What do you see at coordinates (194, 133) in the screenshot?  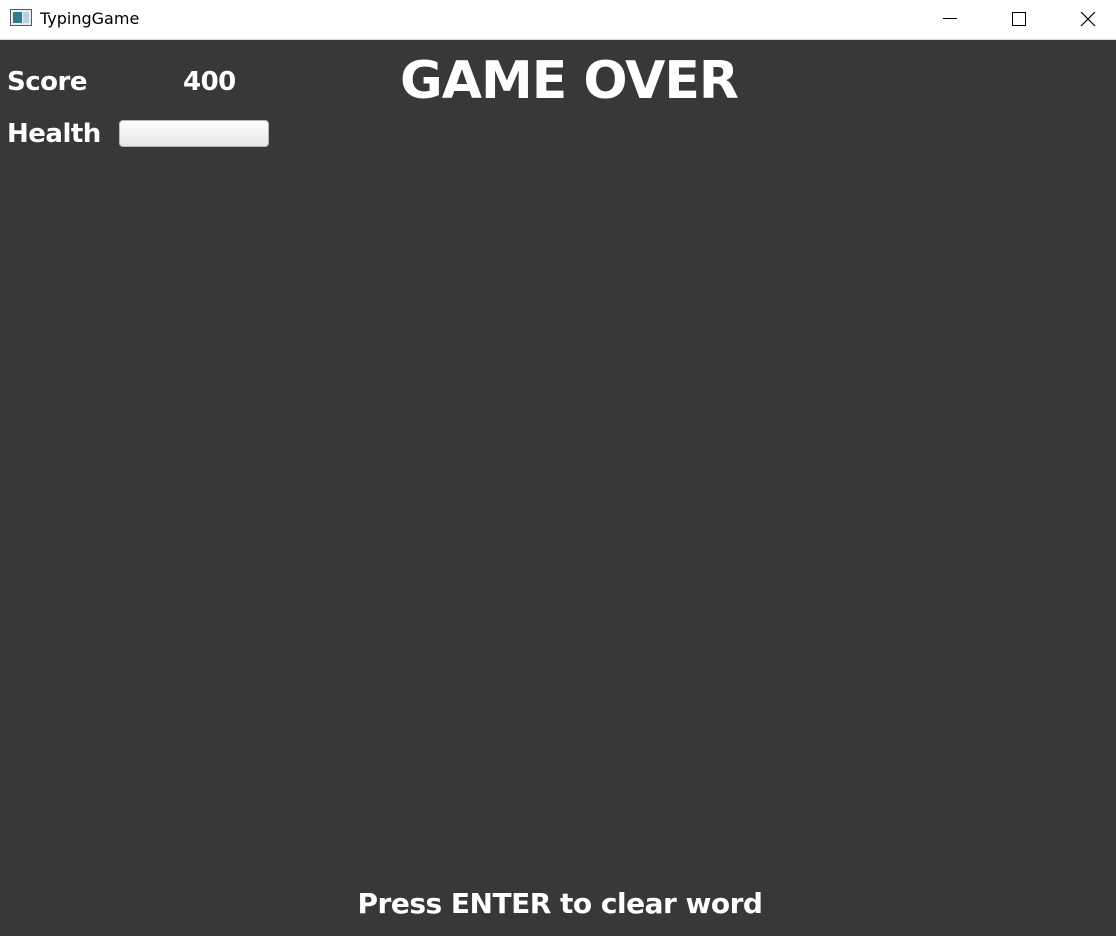 I see `health-bar` at bounding box center [194, 133].